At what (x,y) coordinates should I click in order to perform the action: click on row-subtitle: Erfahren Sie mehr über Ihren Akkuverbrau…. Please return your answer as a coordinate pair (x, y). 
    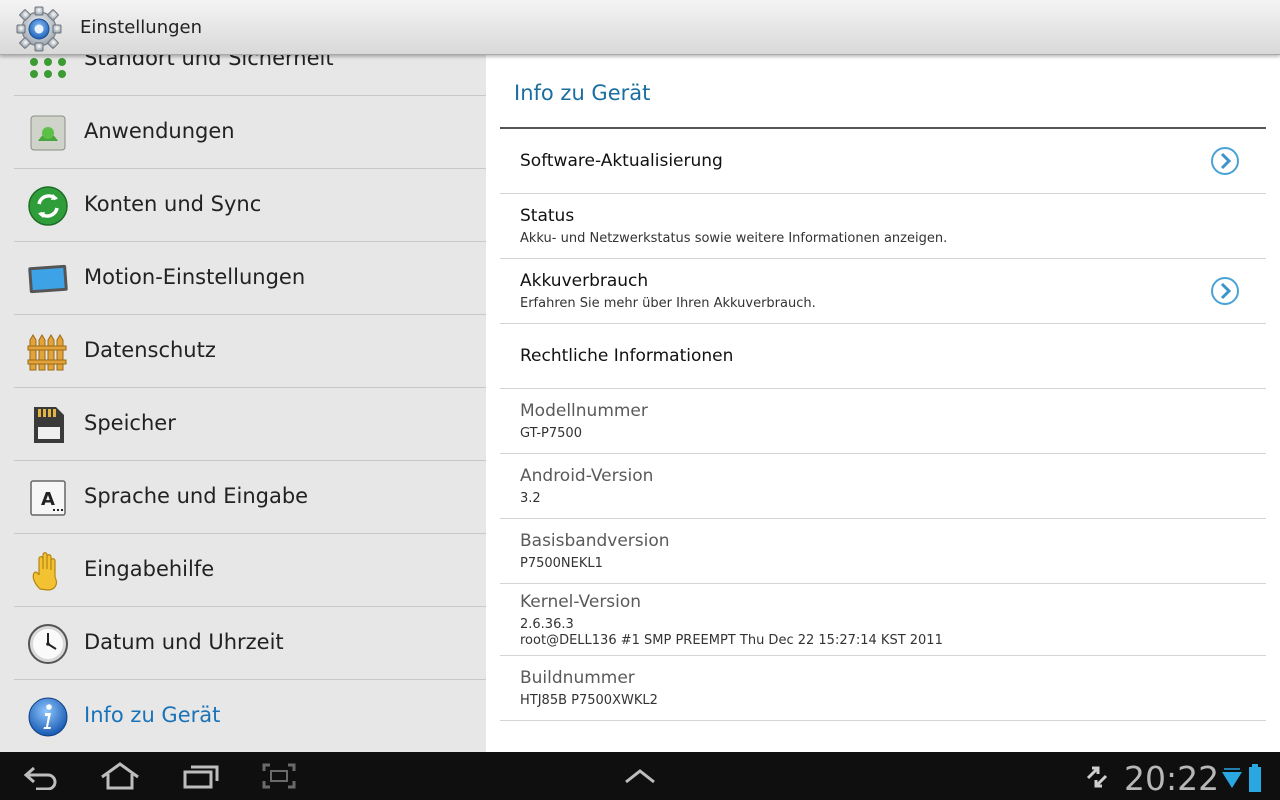
    Looking at the image, I should click on (668, 303).